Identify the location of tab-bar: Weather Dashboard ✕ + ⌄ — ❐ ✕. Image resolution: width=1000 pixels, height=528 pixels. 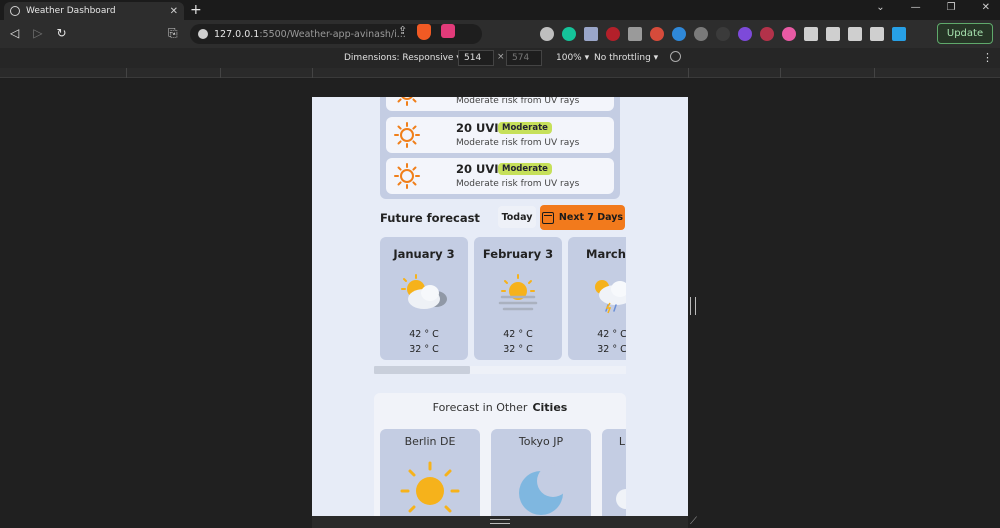
(500, 10).